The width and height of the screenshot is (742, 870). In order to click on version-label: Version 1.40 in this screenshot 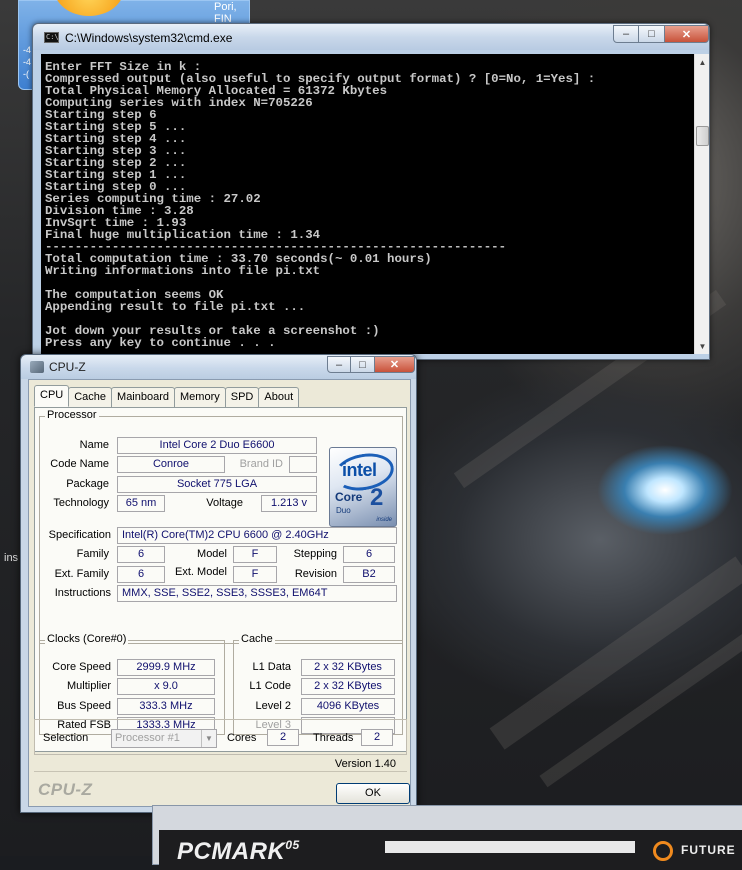, I will do `click(365, 764)`.